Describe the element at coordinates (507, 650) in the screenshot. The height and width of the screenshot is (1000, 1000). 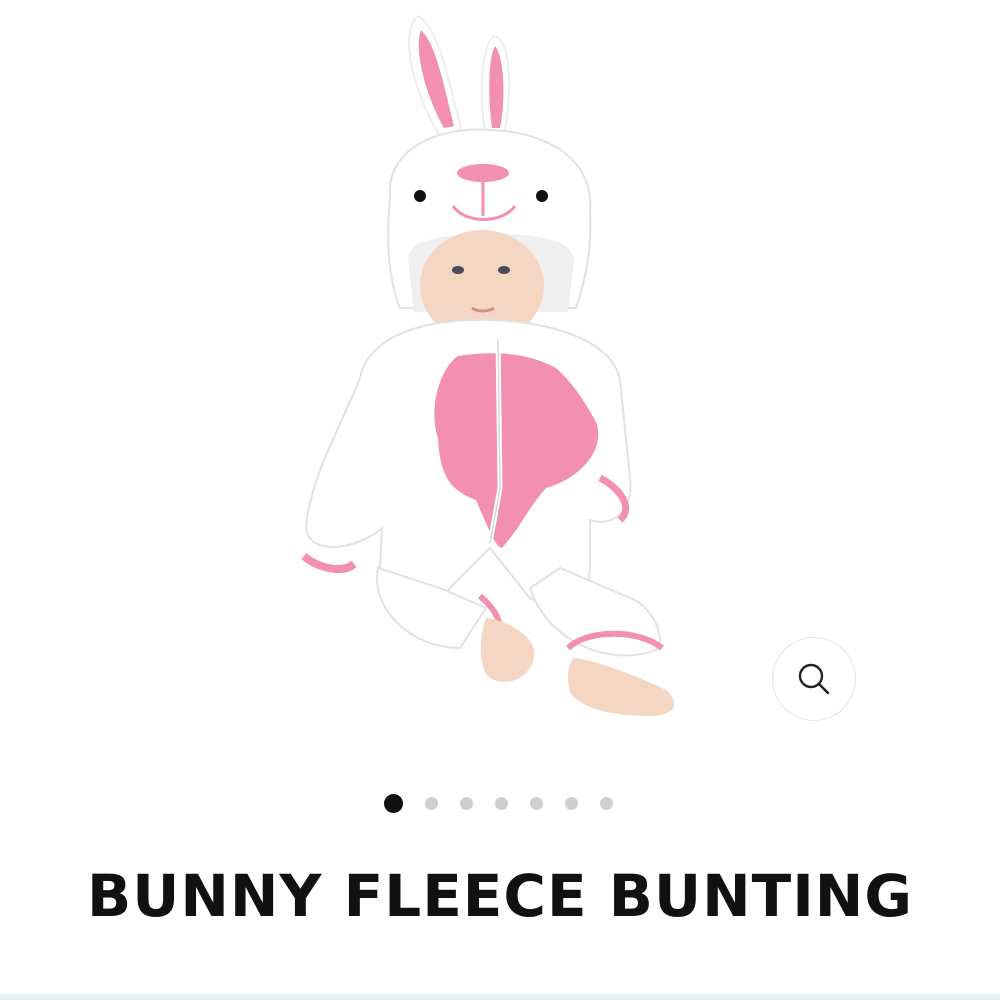
I see `left-foot` at that location.